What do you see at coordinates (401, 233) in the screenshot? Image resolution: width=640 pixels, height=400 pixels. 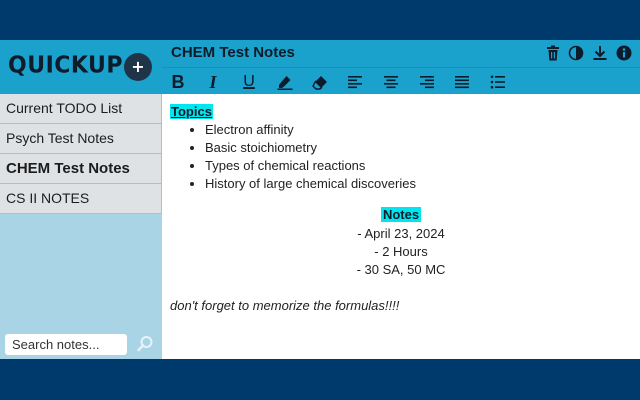 I see `notes-line: - April 23, 2024` at bounding box center [401, 233].